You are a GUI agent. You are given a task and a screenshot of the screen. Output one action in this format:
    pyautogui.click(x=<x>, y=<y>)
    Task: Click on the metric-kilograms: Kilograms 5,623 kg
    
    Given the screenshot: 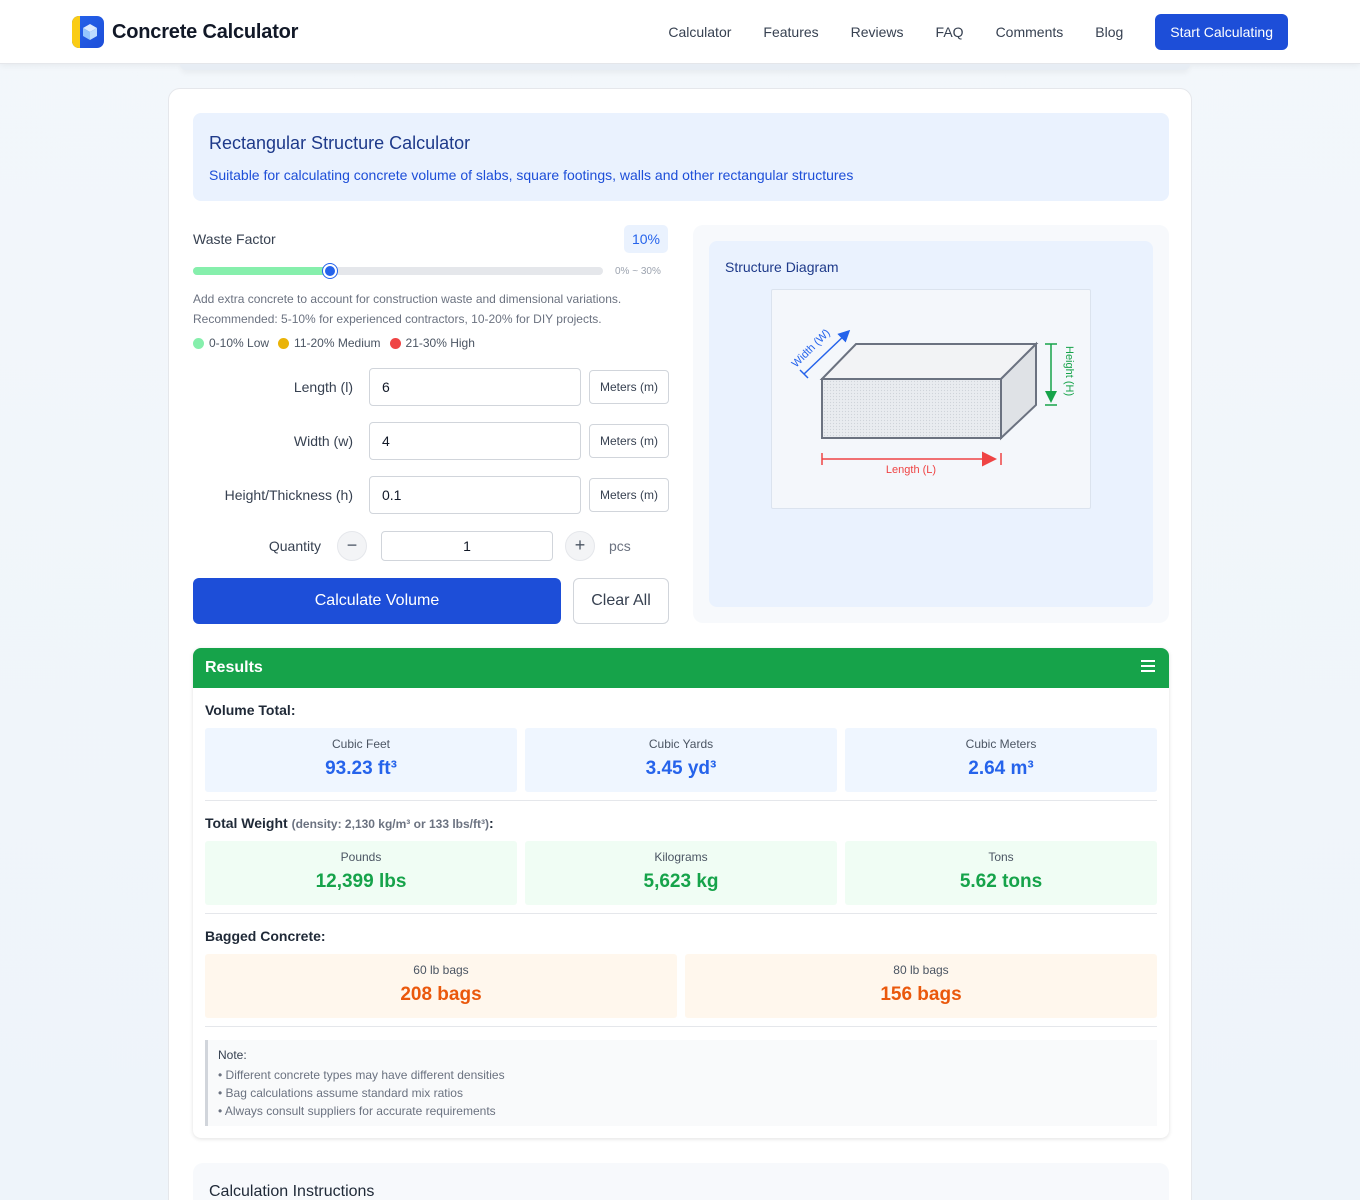 What is the action you would take?
    pyautogui.click(x=681, y=873)
    